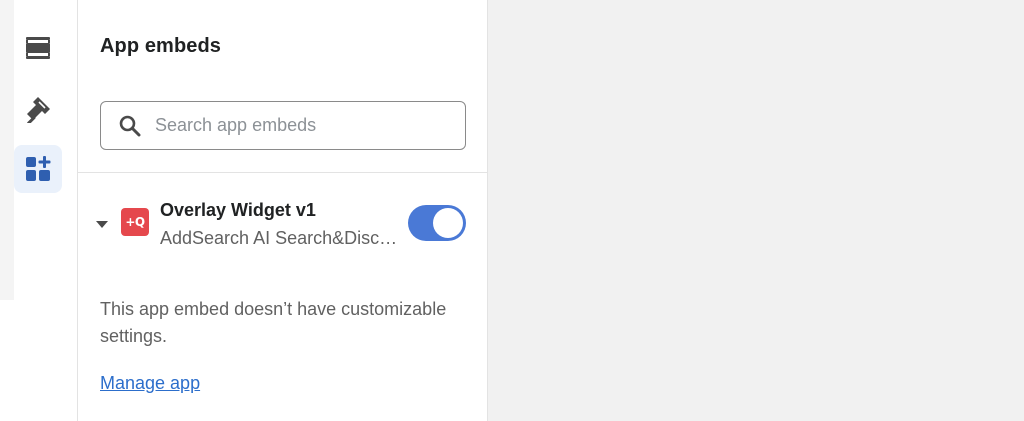 Image resolution: width=1024 pixels, height=421 pixels. Describe the element at coordinates (305, 125) in the screenshot. I see `search-input` at that location.